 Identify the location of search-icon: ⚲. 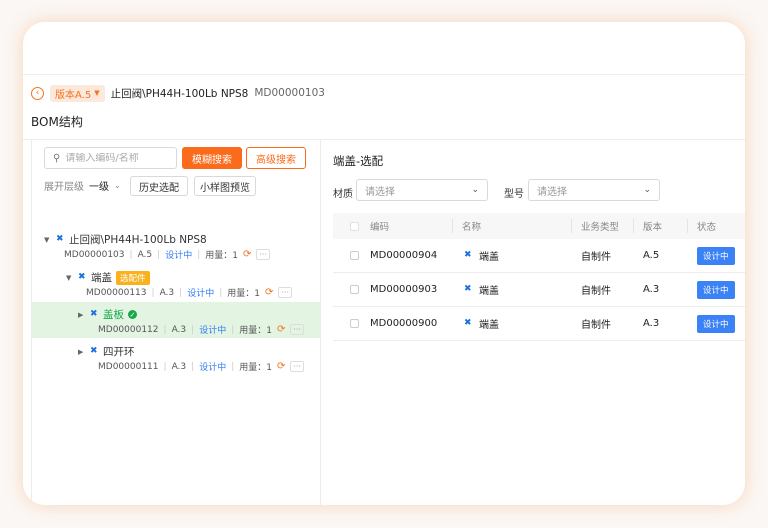
(57, 158).